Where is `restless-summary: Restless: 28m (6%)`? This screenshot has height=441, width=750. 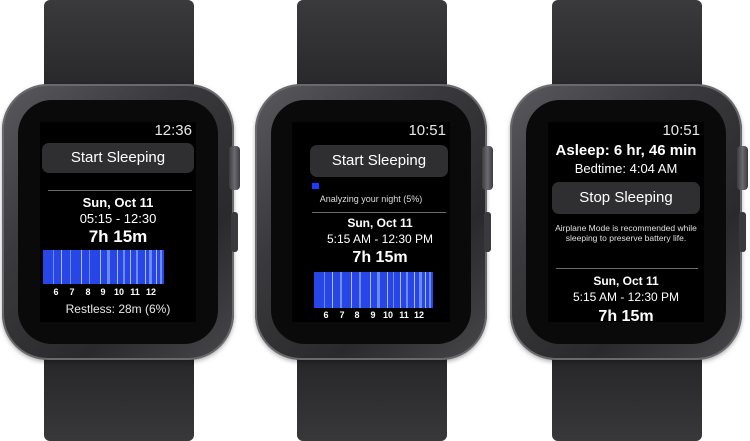 restless-summary: Restless: 28m (6%) is located at coordinates (118, 309).